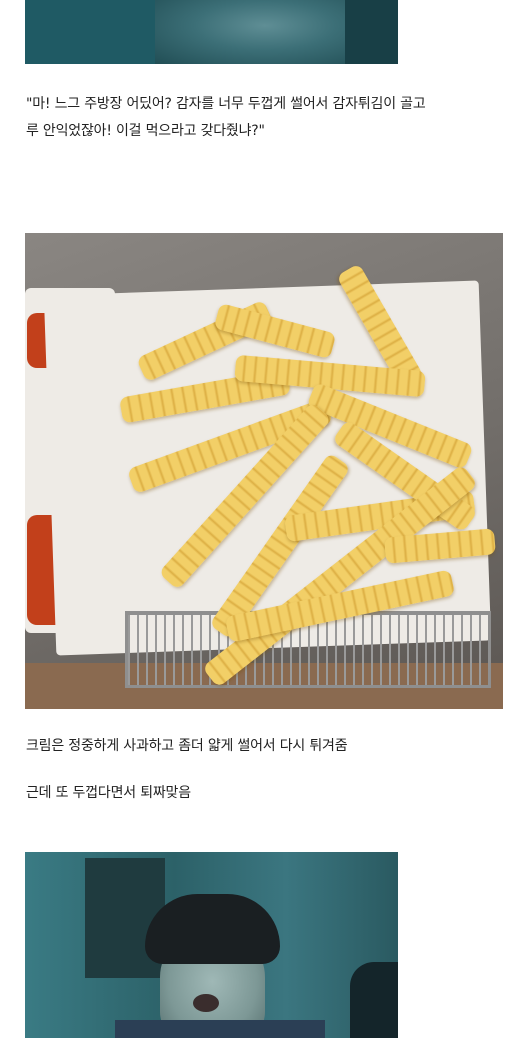 The height and width of the screenshot is (1038, 519). What do you see at coordinates (211, 32) in the screenshot?
I see `top-image` at bounding box center [211, 32].